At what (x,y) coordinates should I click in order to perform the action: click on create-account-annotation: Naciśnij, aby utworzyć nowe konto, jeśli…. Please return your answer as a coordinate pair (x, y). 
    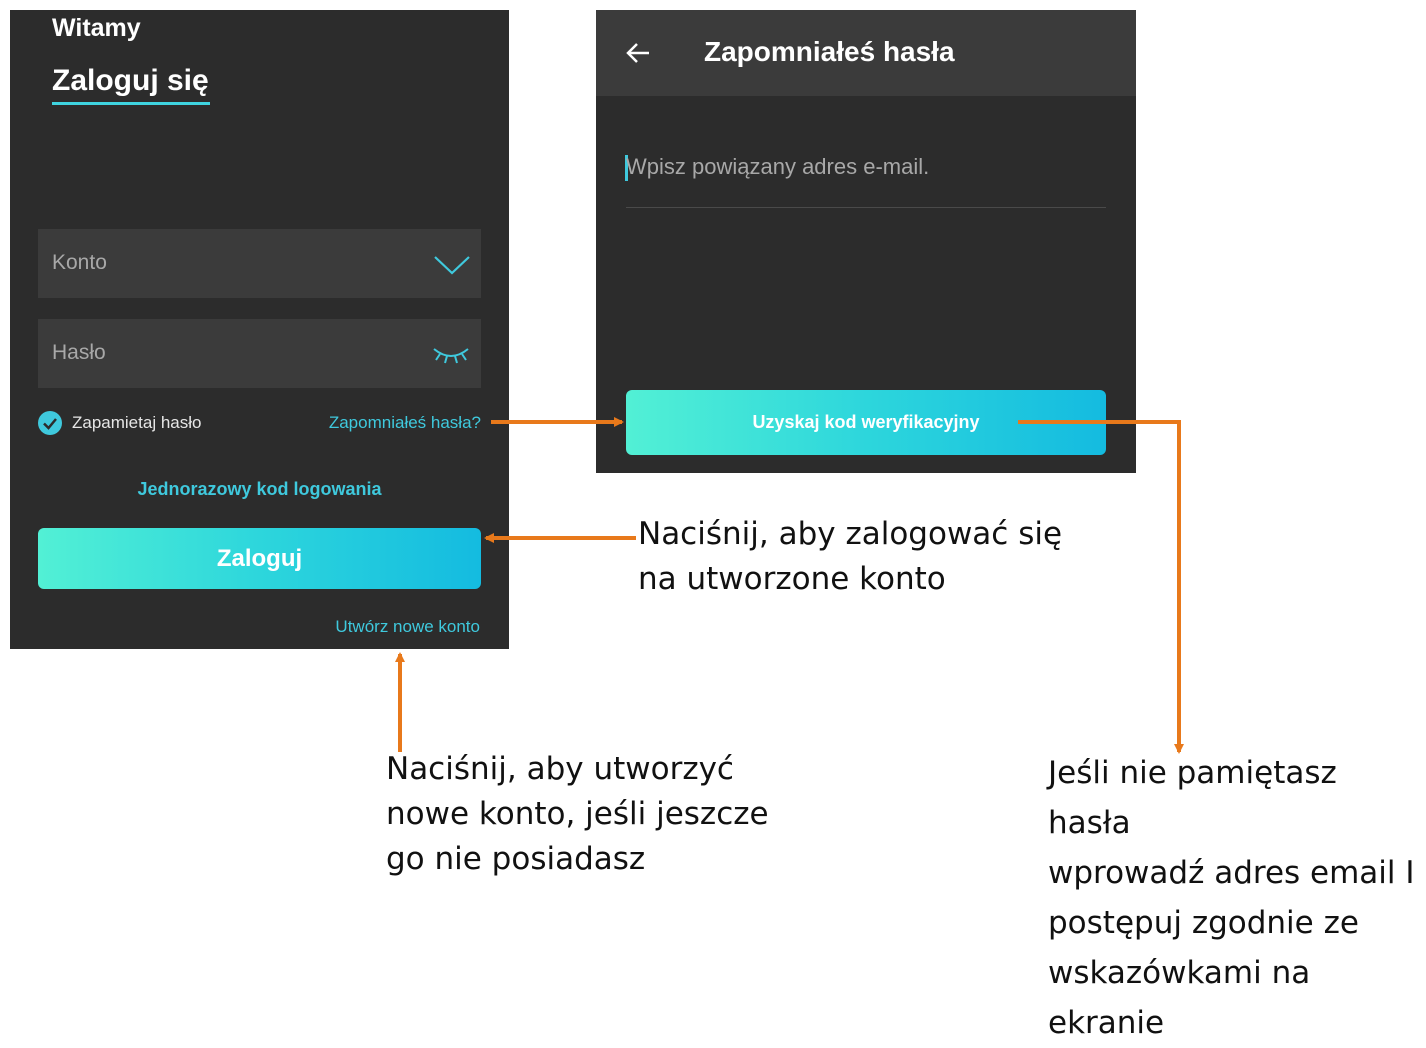
    Looking at the image, I should click on (577, 814).